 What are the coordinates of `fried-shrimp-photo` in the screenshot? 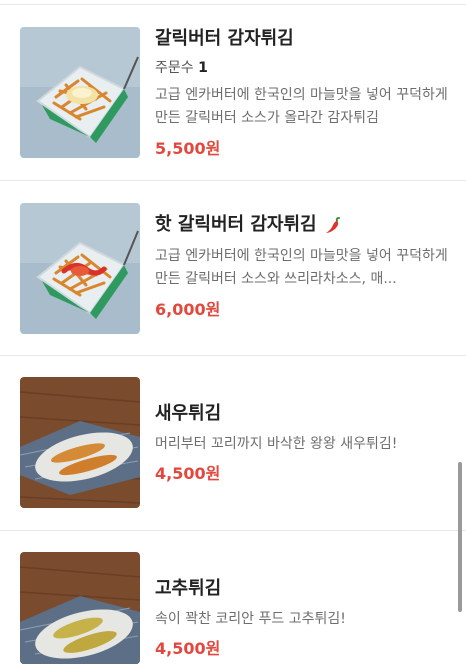 It's located at (80, 442).